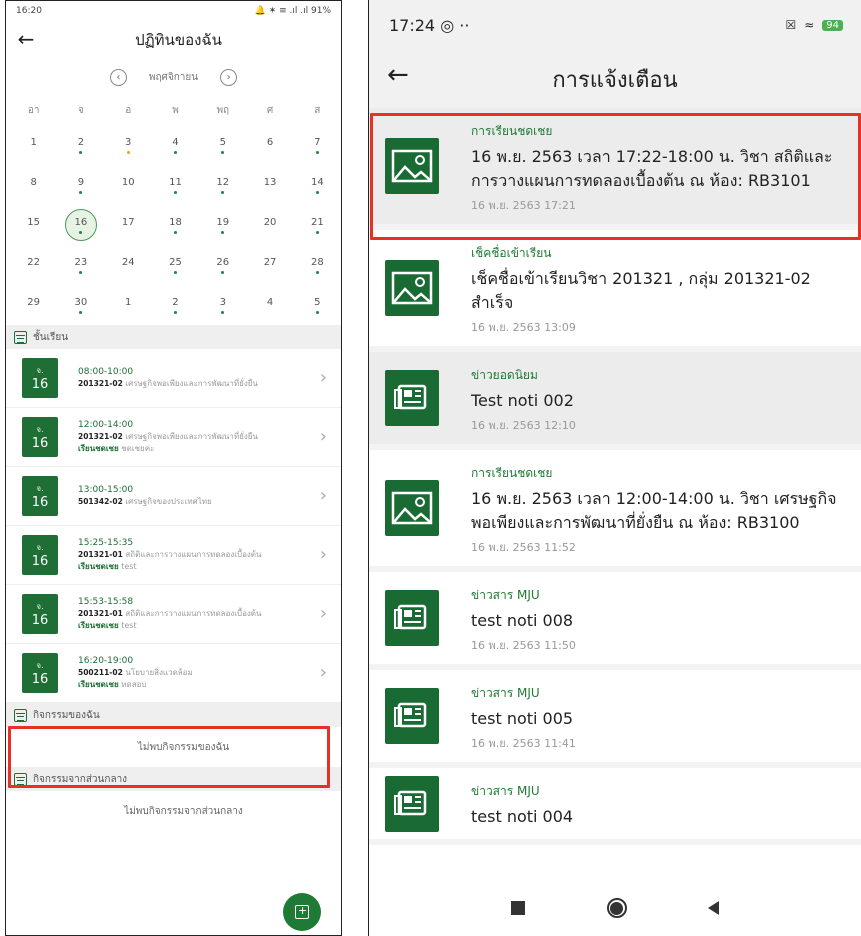 Image resolution: width=861 pixels, height=936 pixels. Describe the element at coordinates (714, 908) in the screenshot. I see `back-icon` at that location.